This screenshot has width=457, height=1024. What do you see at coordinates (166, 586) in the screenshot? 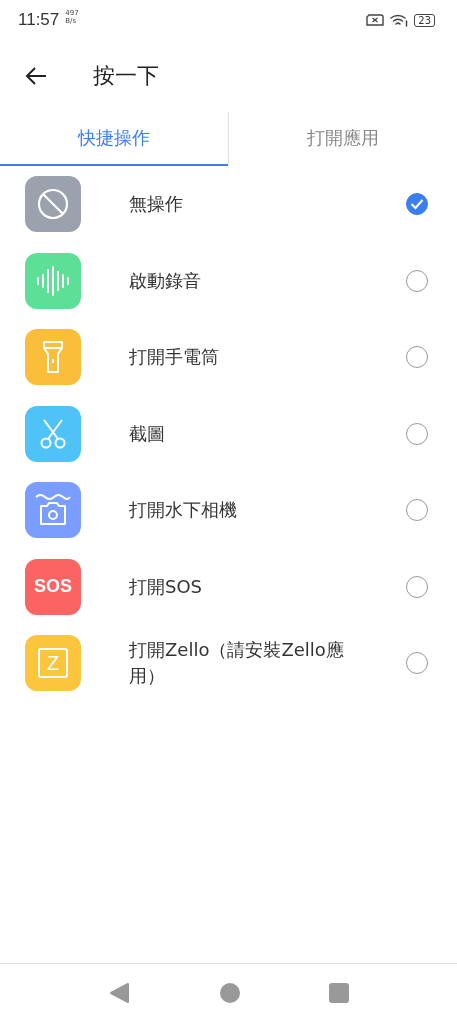
I see `option-label: 打開SOS` at bounding box center [166, 586].